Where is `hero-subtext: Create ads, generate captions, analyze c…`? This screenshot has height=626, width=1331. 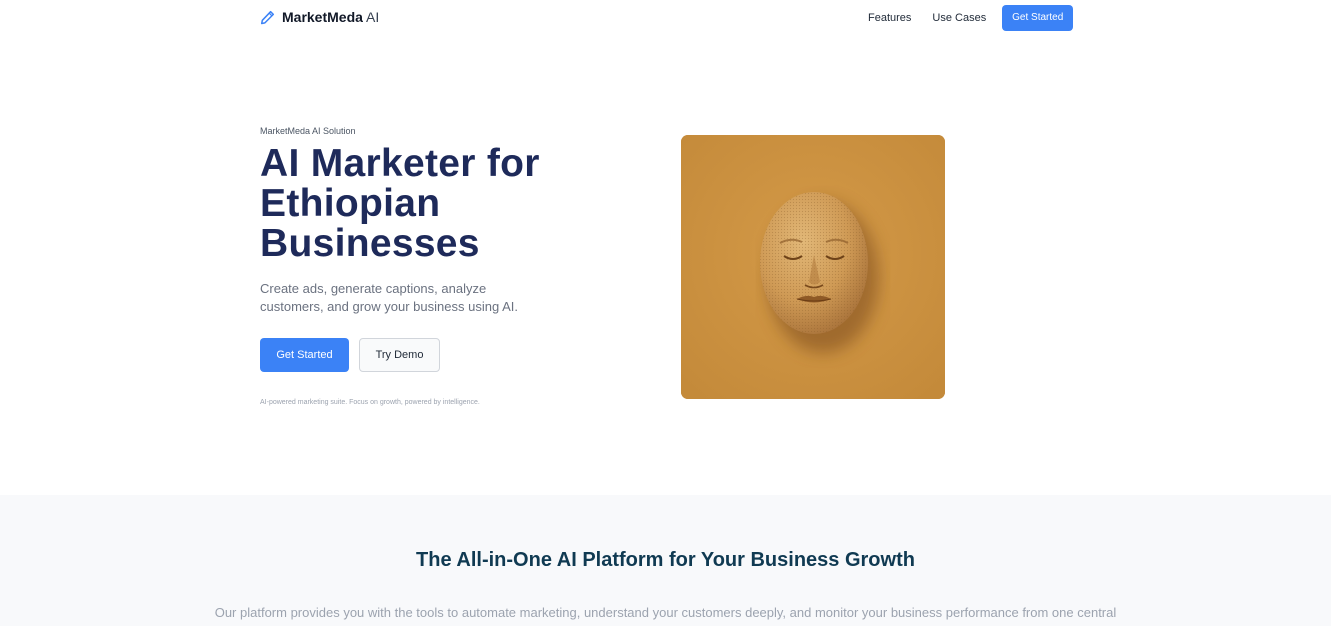 hero-subtext: Create ads, generate captions, analyze c… is located at coordinates (389, 297).